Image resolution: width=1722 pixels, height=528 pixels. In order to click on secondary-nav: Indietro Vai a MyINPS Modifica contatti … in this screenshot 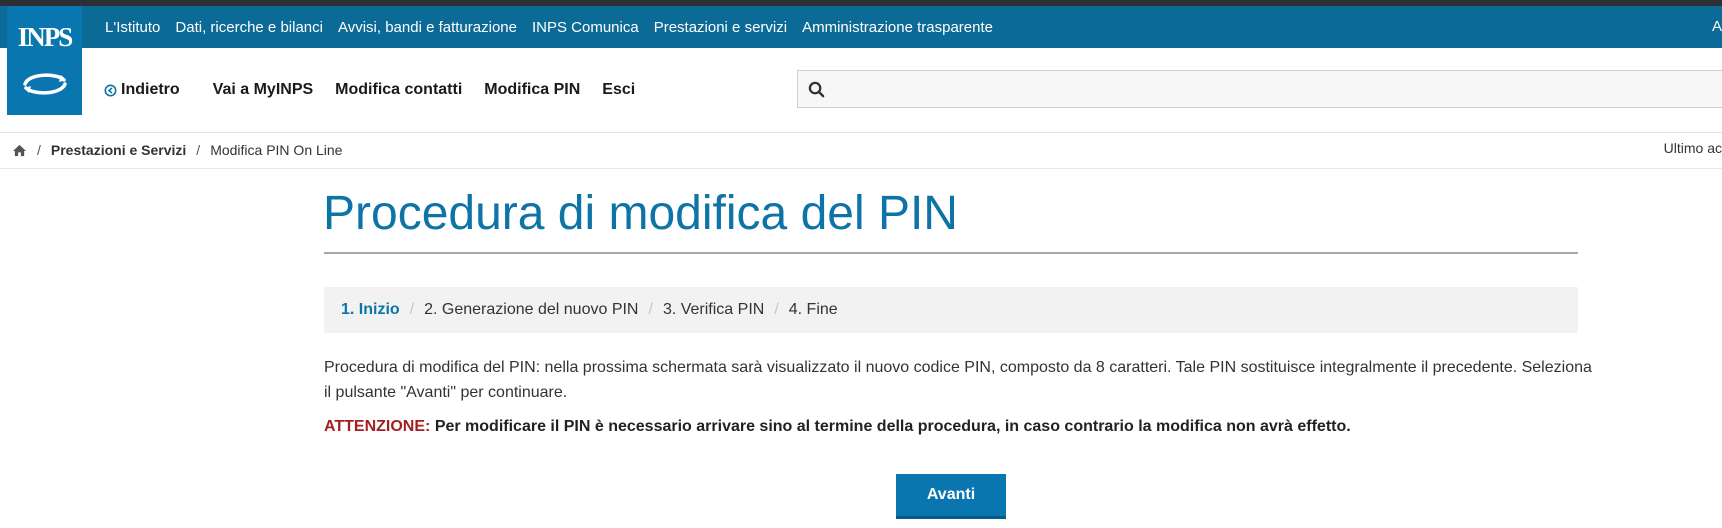, I will do `click(380, 90)`.